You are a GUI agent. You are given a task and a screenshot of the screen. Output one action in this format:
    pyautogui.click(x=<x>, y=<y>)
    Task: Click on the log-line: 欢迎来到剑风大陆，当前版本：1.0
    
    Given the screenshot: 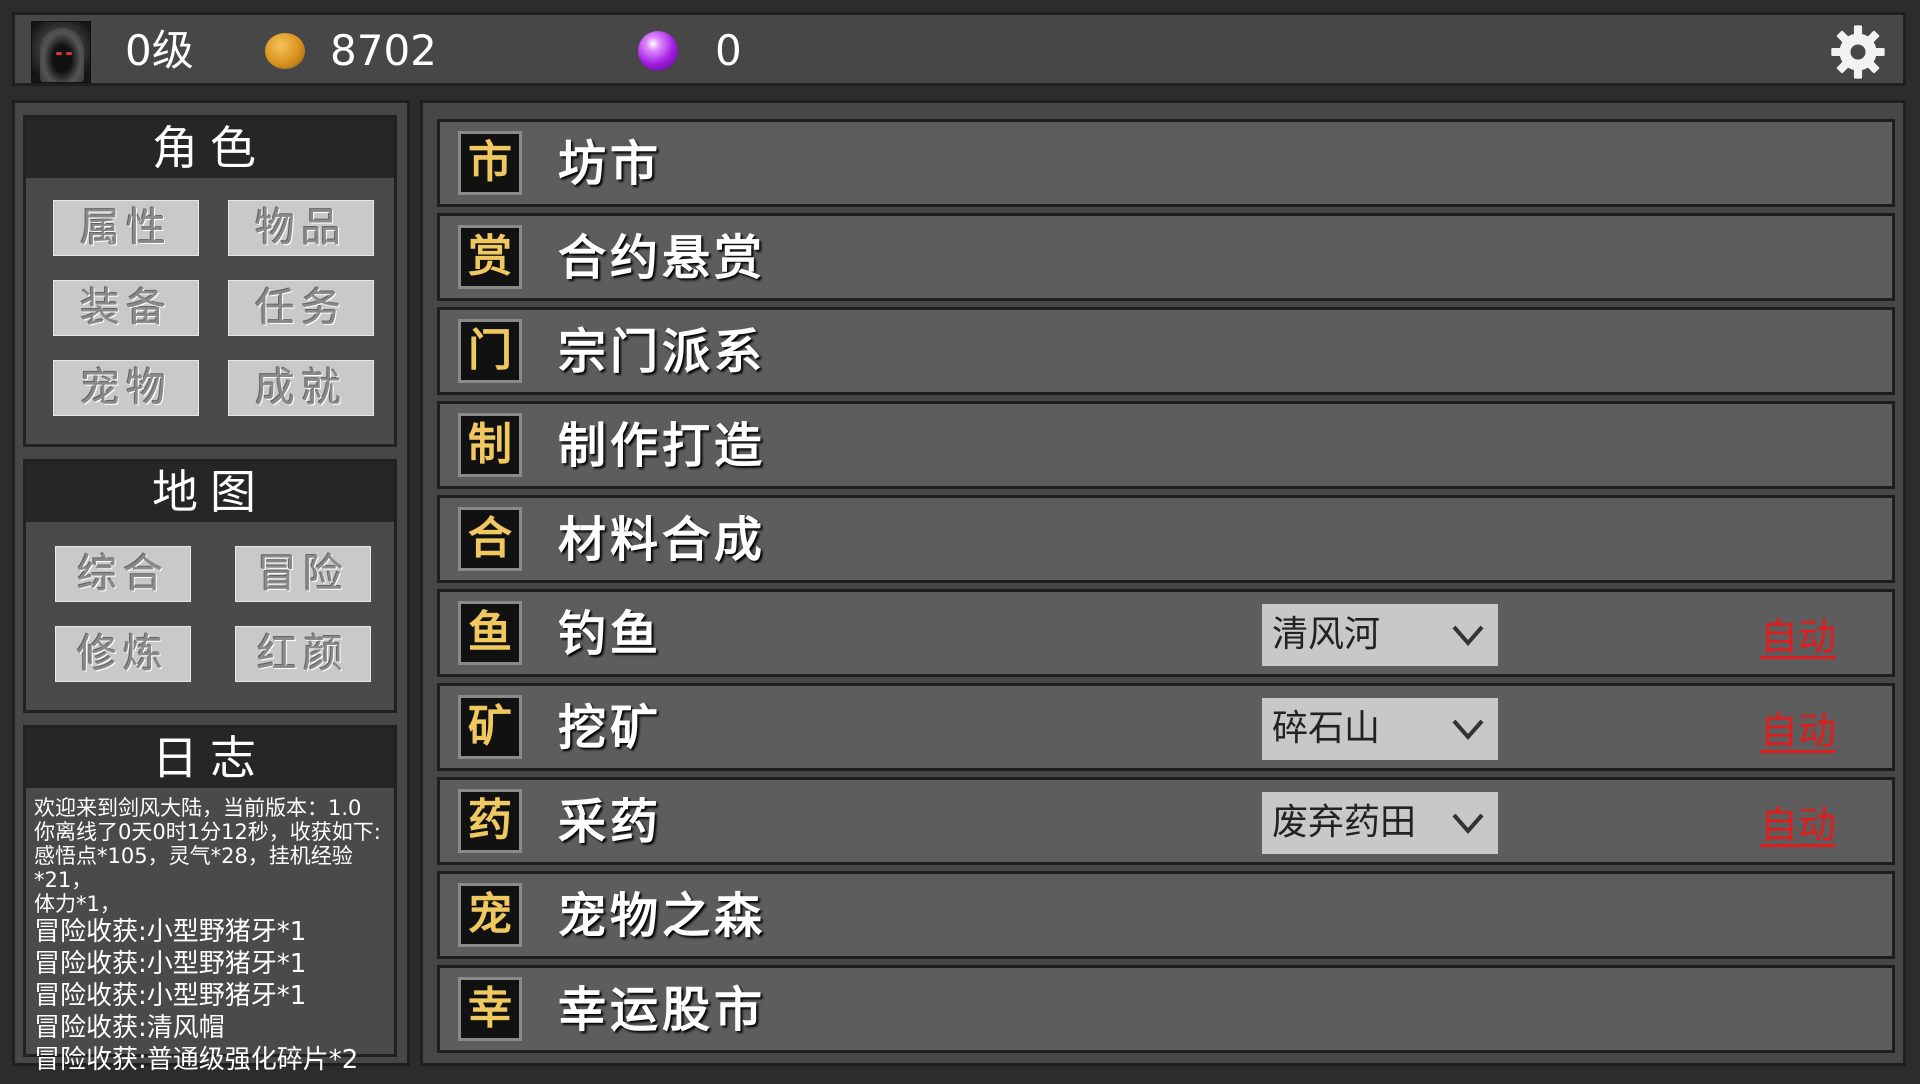 What is the action you would take?
    pyautogui.click(x=198, y=808)
    